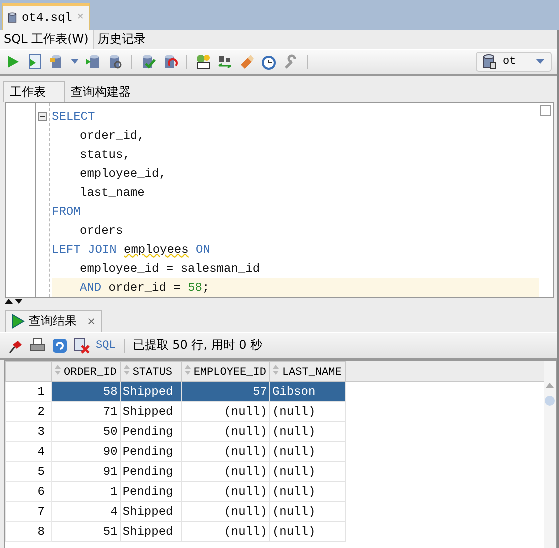 The height and width of the screenshot is (548, 559). I want to click on code-line: last_name, so click(112, 193).